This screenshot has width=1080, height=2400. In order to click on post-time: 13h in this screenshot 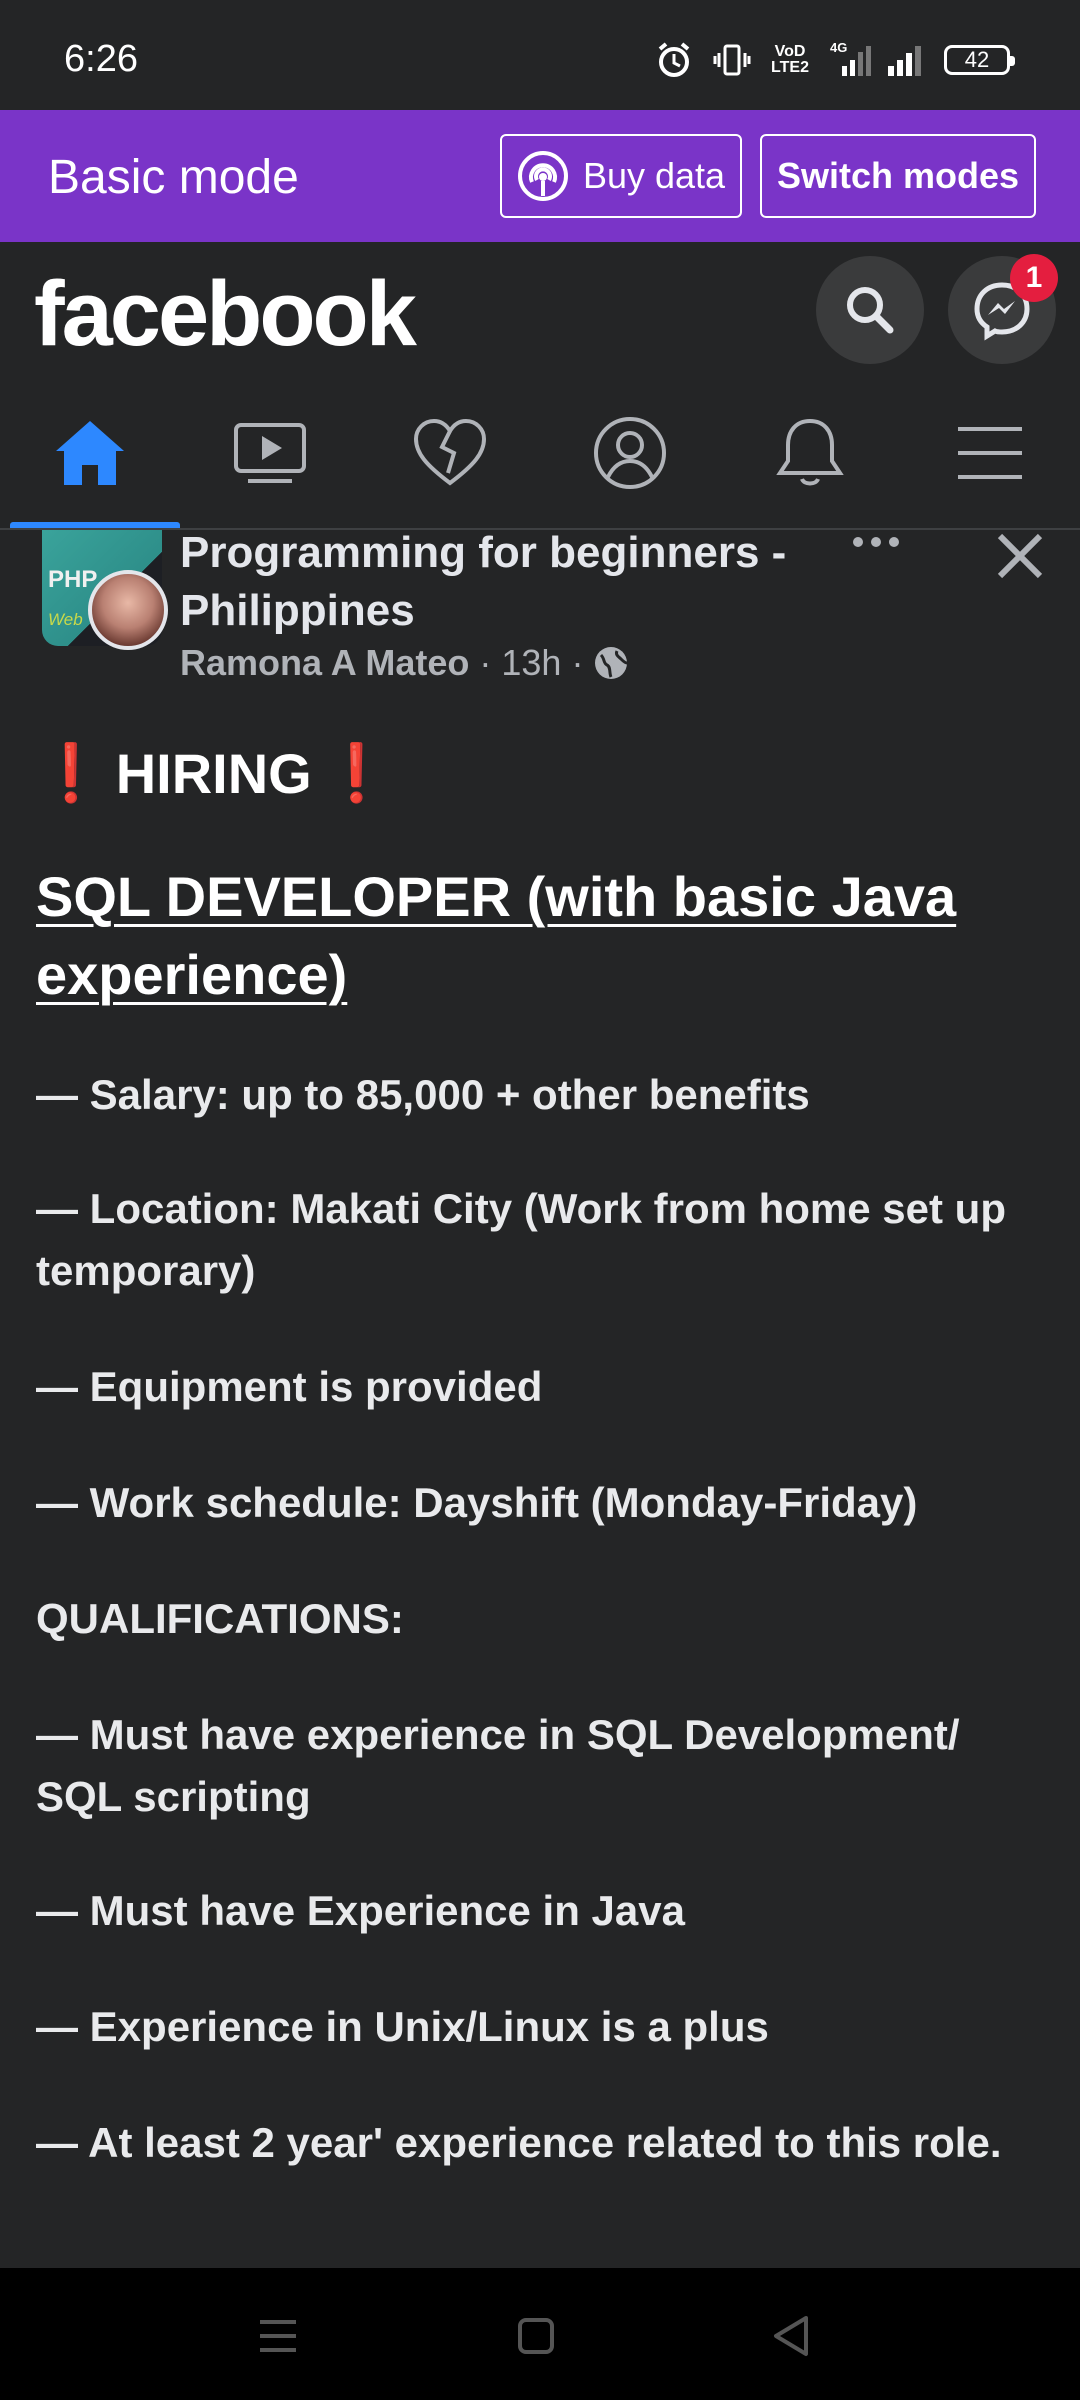, I will do `click(531, 663)`.